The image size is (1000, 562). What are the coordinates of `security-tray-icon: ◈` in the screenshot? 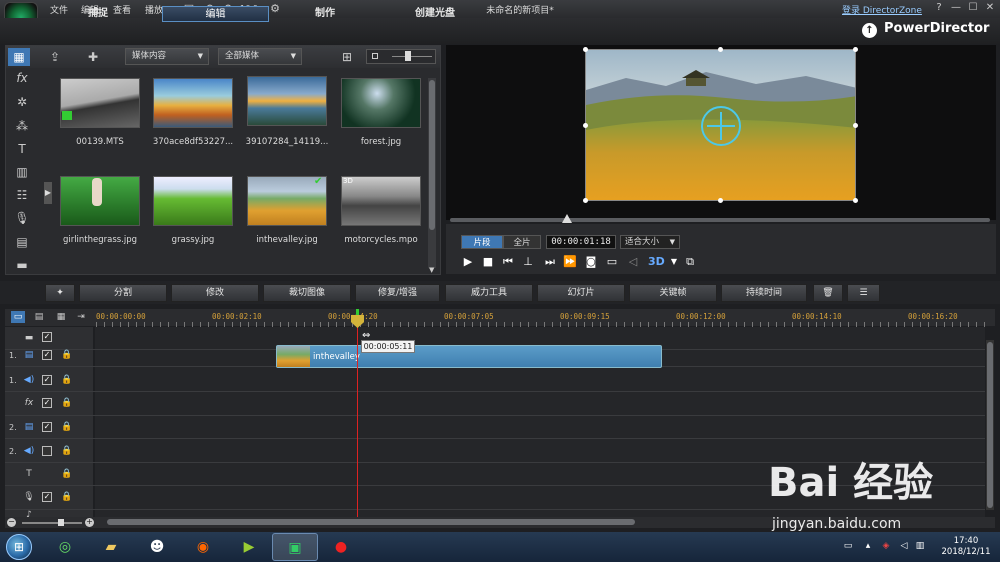 It's located at (886, 547).